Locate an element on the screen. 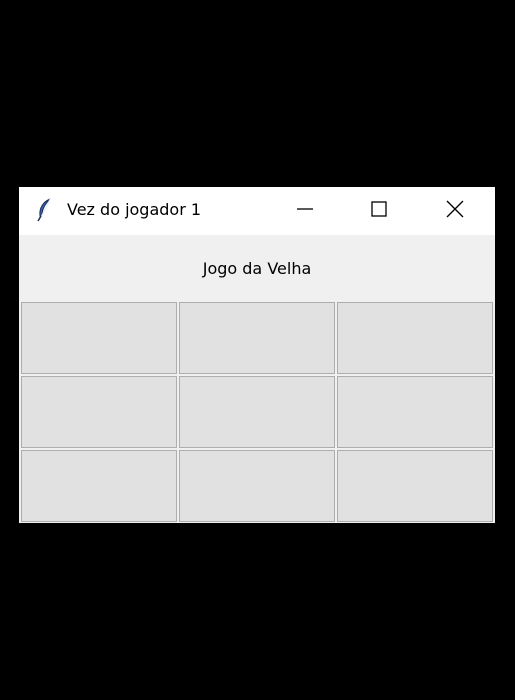 This screenshot has height=700, width=515. maximize-icon is located at coordinates (379, 211).